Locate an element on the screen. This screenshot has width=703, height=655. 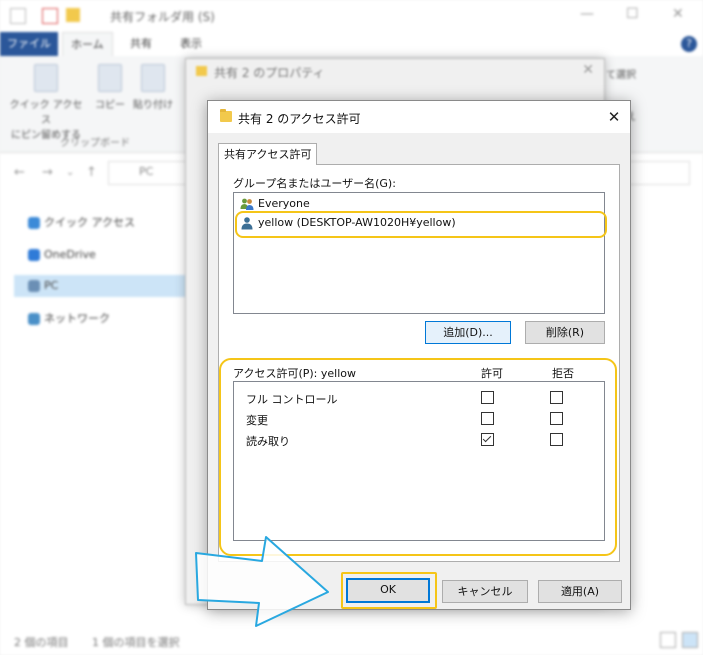
tab-share-permissions: 共有アクセス許可 is located at coordinates (268, 154).